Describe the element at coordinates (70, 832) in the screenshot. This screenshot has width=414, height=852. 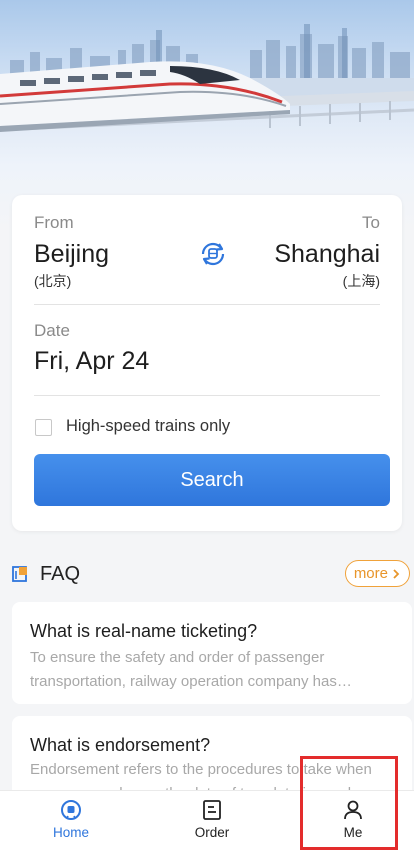
I see `tab-label: Home` at that location.